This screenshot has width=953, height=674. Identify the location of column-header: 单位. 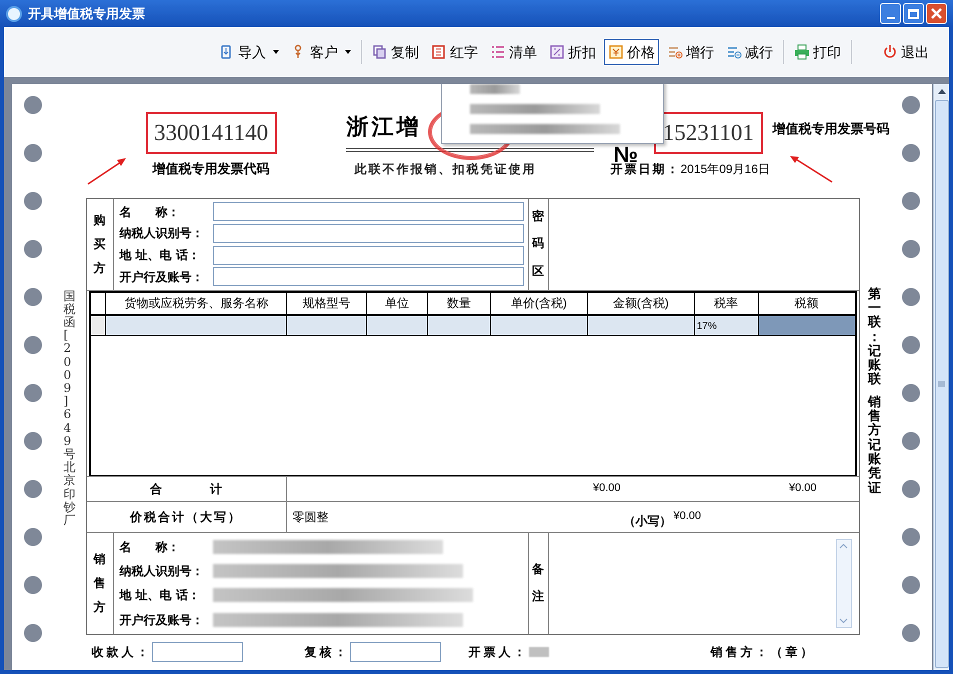
(397, 303).